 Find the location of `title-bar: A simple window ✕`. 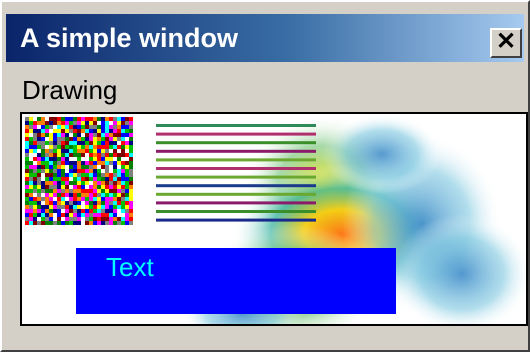

title-bar: A simple window ✕ is located at coordinates (265, 38).